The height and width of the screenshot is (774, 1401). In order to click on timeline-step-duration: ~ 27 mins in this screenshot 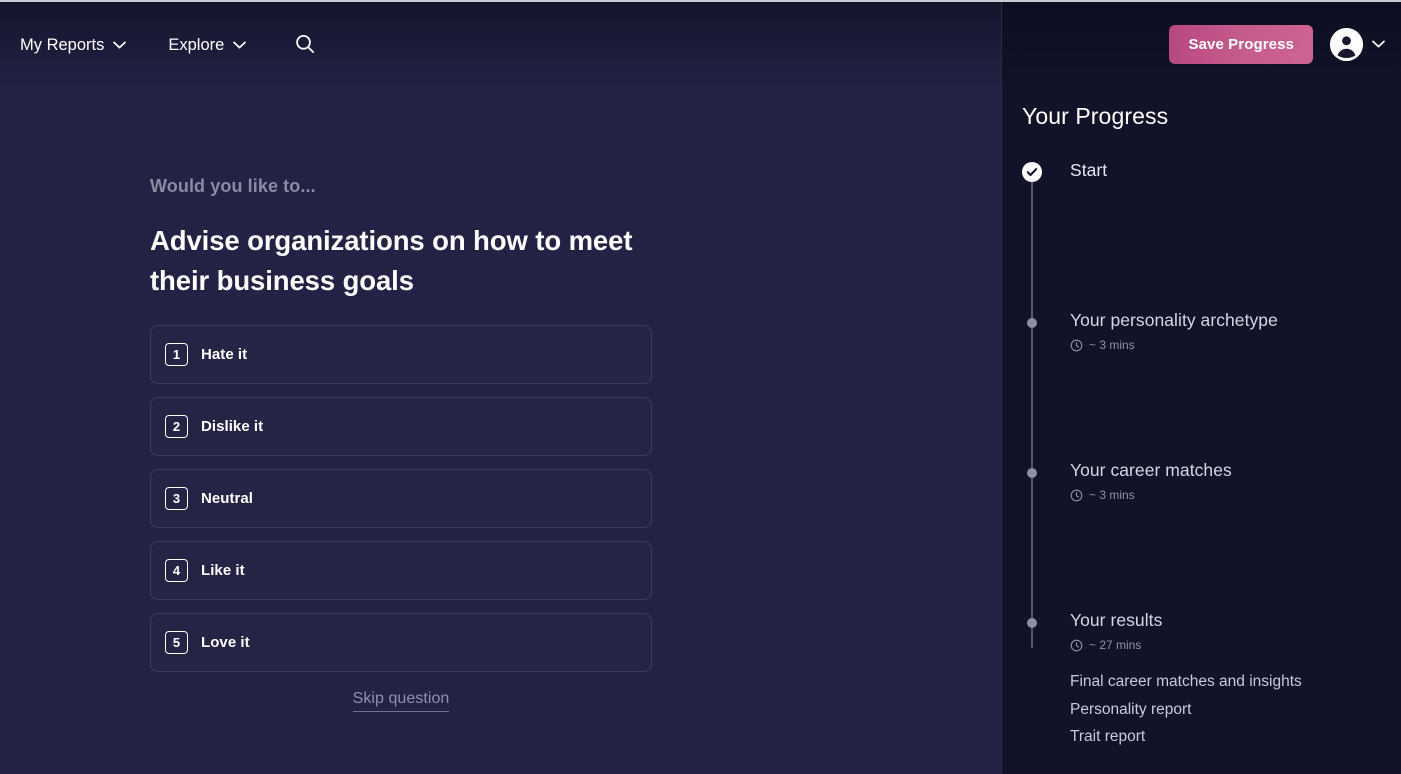, I will do `click(1186, 645)`.